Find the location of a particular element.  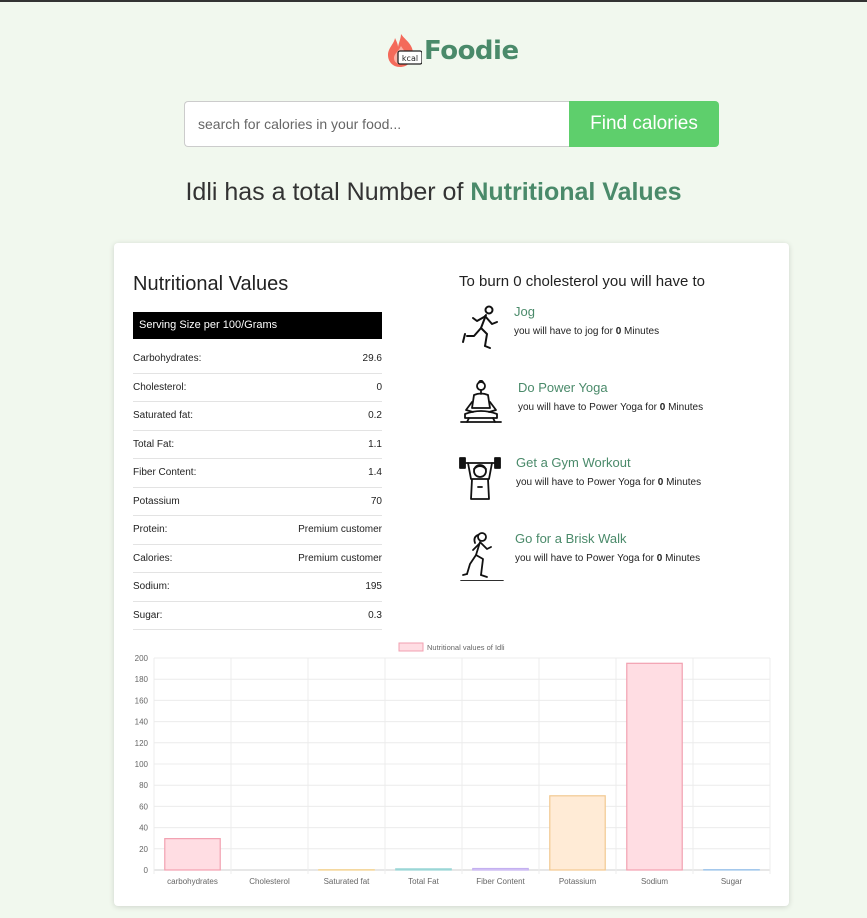

y-tick-label: 40 is located at coordinates (143, 828).